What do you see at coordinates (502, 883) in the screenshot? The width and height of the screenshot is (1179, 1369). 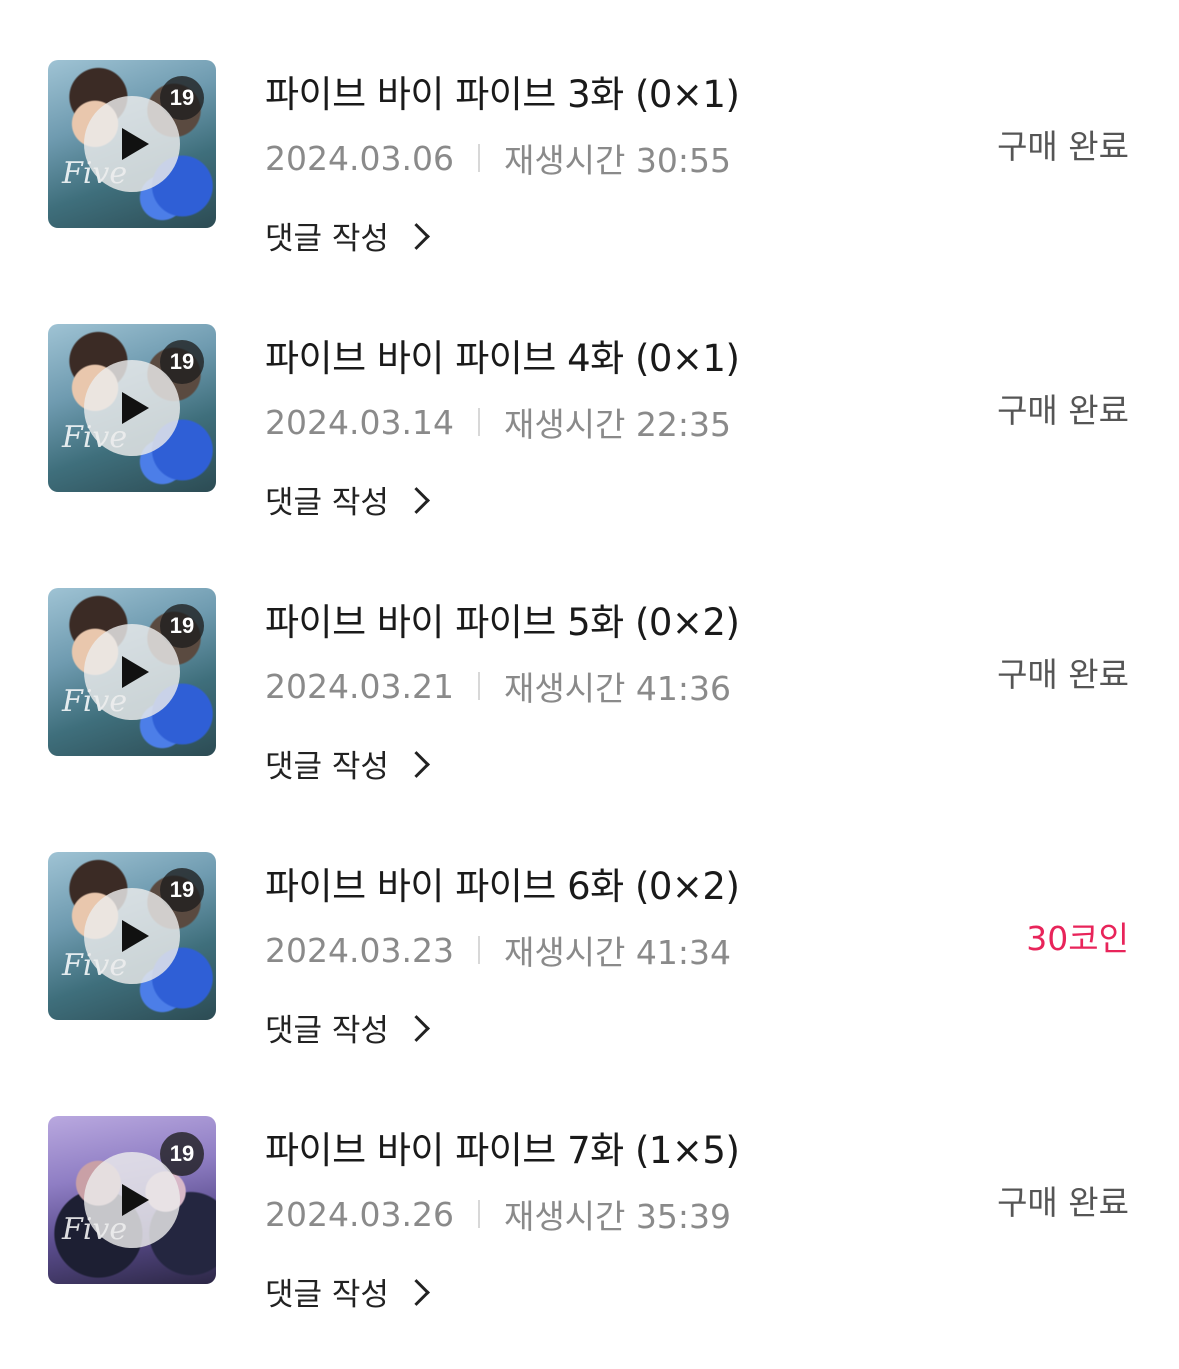 I see `episode-title: 파이브 바이 파이브 6화 (0×2)` at bounding box center [502, 883].